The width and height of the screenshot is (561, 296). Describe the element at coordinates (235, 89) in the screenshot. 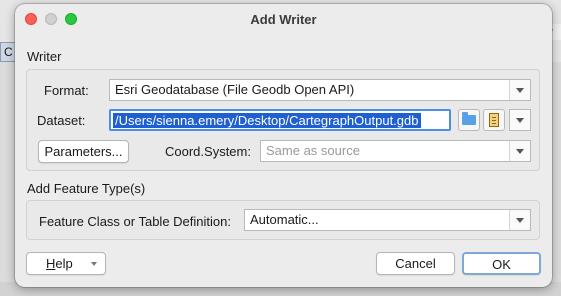

I see `format-value: Esri Geodatabase (File Geodb Open API)` at that location.